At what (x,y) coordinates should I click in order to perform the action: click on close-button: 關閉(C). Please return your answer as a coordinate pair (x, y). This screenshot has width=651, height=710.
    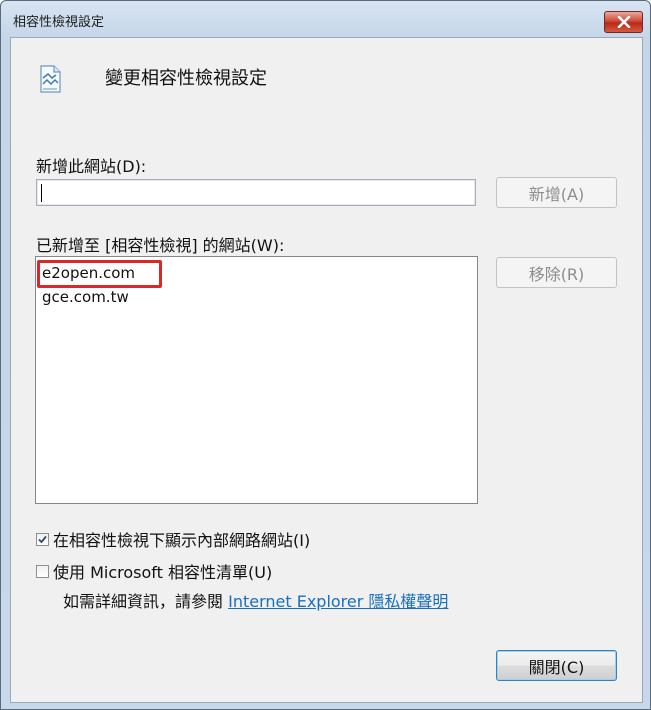
    Looking at the image, I should click on (556, 665).